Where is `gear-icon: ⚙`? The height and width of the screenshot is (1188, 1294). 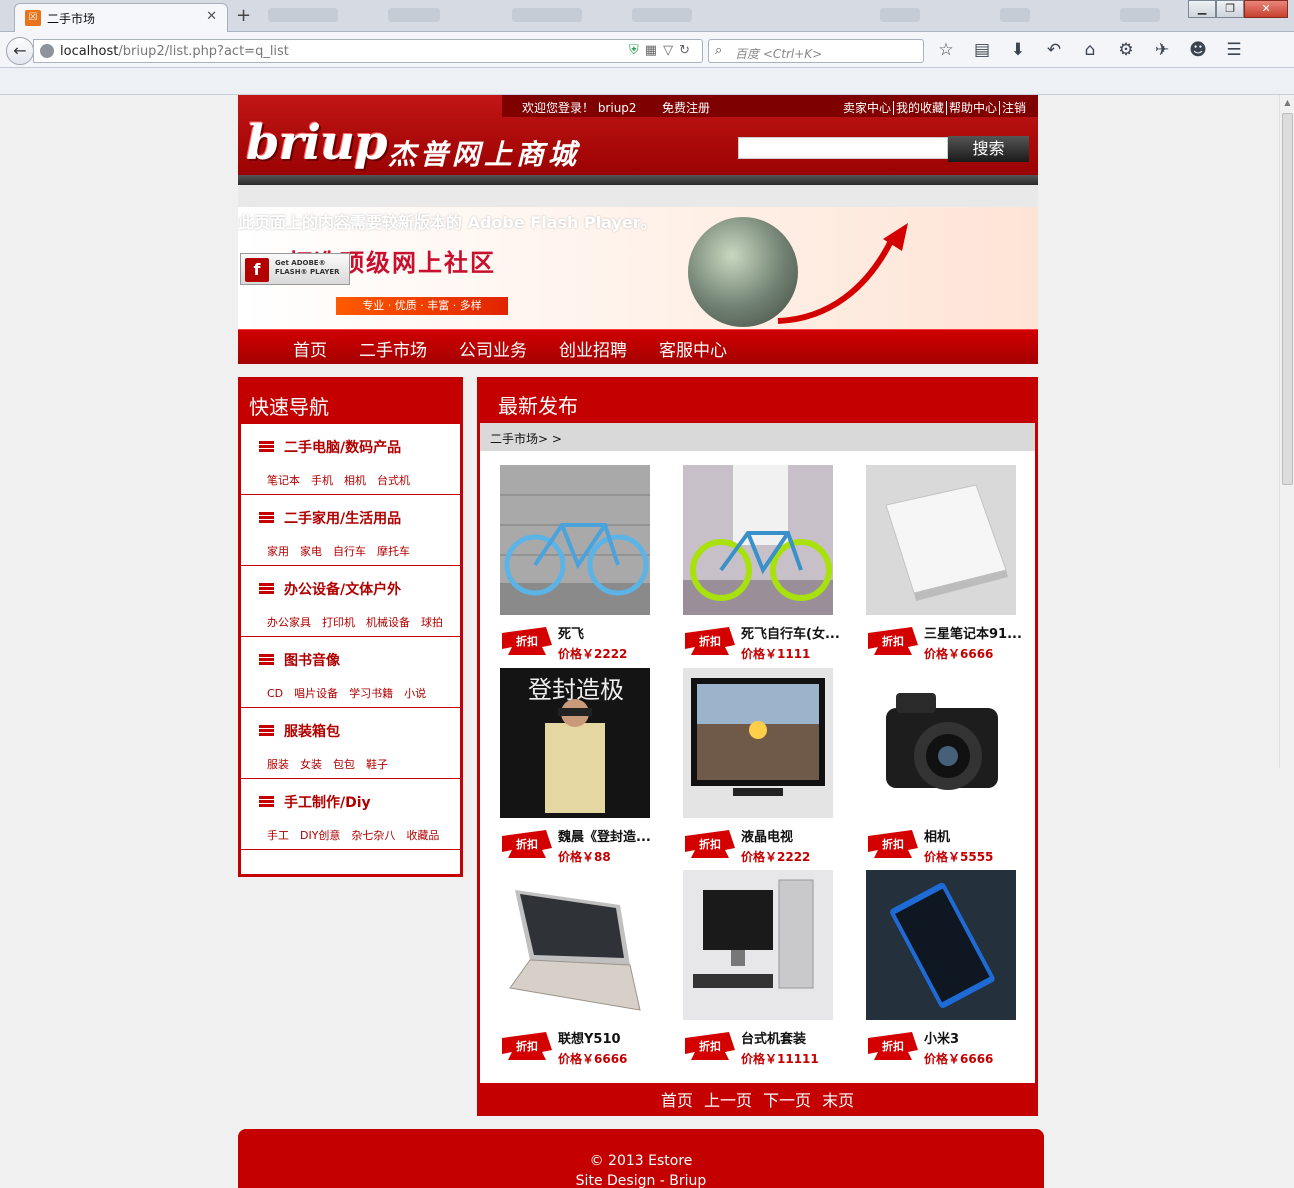 gear-icon: ⚙ is located at coordinates (1126, 50).